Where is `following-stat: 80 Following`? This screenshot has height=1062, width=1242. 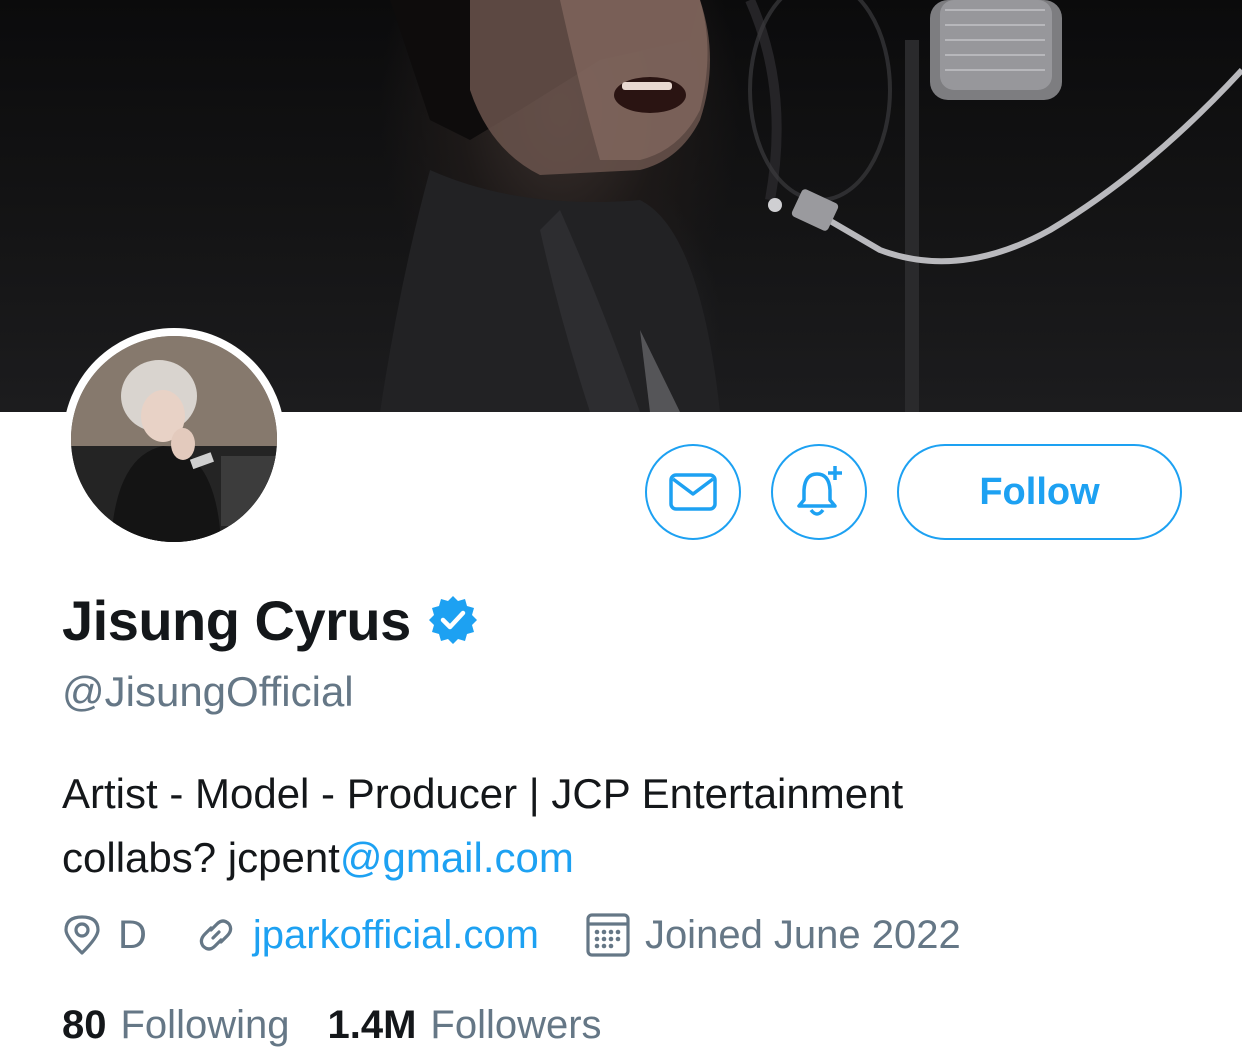
following-stat: 80 Following is located at coordinates (175, 1025).